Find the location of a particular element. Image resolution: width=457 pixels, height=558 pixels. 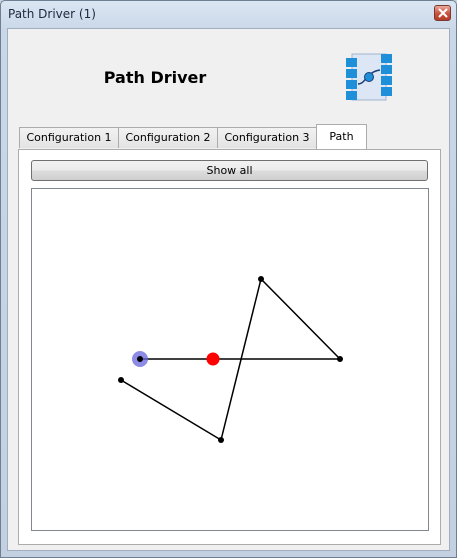

close-icon is located at coordinates (443, 13).